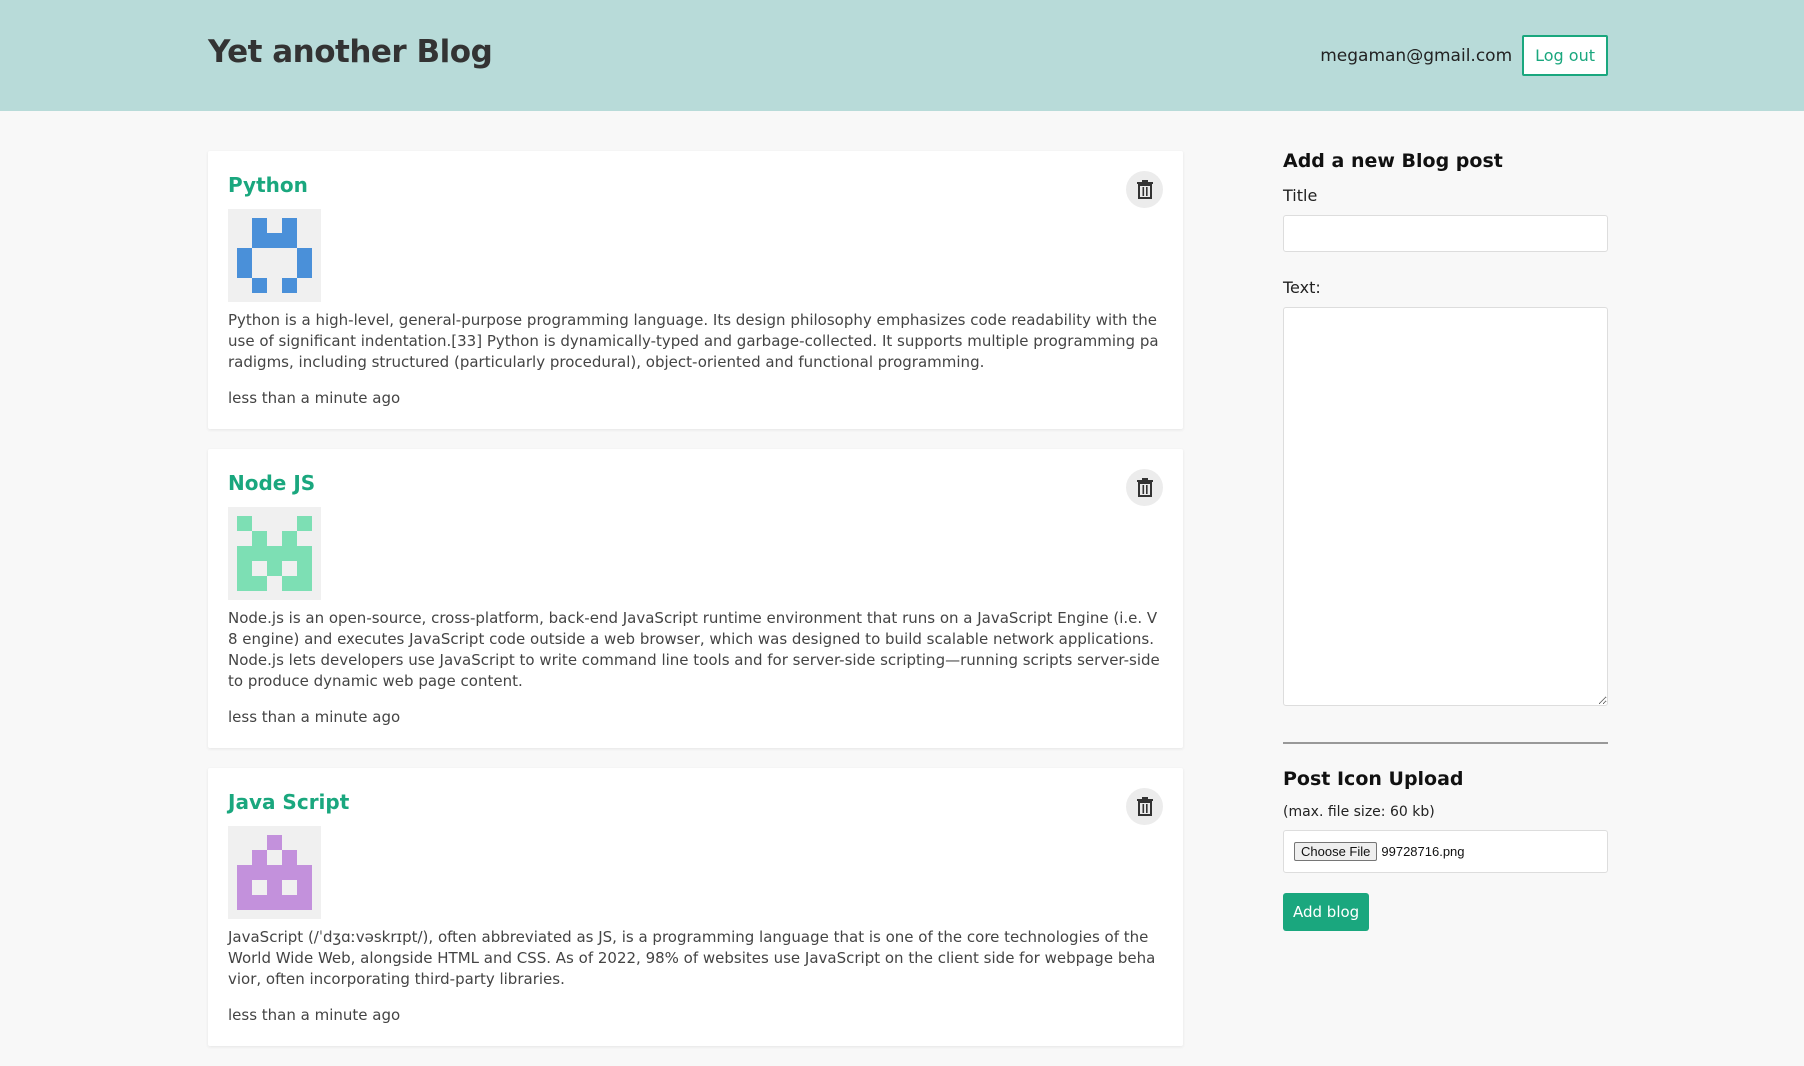 This screenshot has width=1804, height=1066. I want to click on file-upload-field: Choose File 99728716.png, so click(1445, 851).